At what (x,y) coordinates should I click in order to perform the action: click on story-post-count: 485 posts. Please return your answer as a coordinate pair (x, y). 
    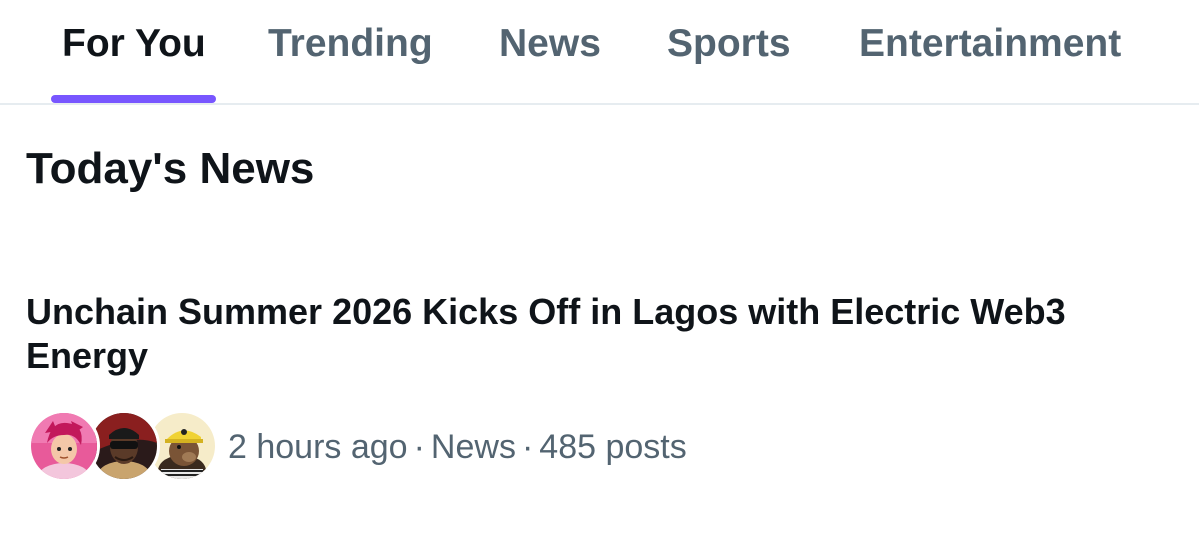
    Looking at the image, I should click on (613, 447).